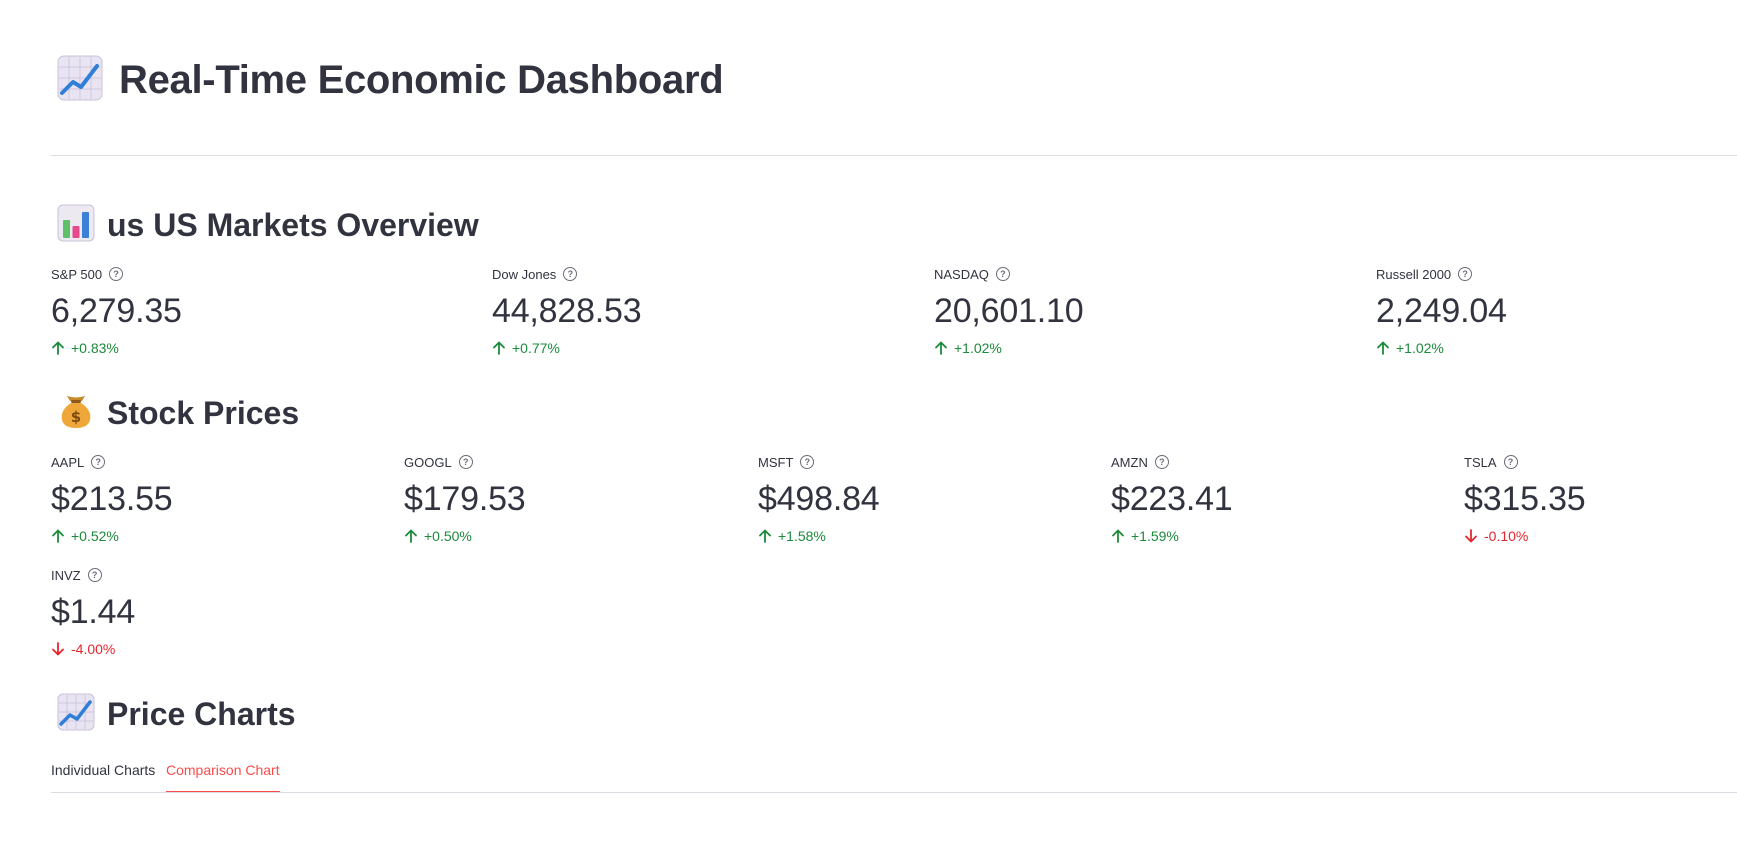 Image resolution: width=1737 pixels, height=847 pixels. What do you see at coordinates (1172, 536) in the screenshot?
I see `metric-delta: +1.59%` at bounding box center [1172, 536].